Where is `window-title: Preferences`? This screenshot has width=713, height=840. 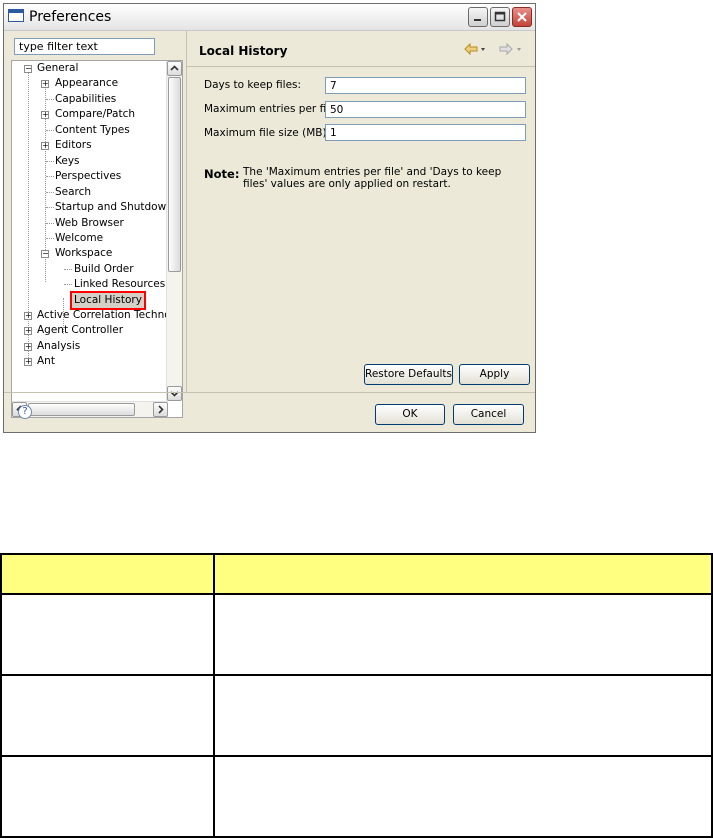 window-title: Preferences is located at coordinates (70, 17).